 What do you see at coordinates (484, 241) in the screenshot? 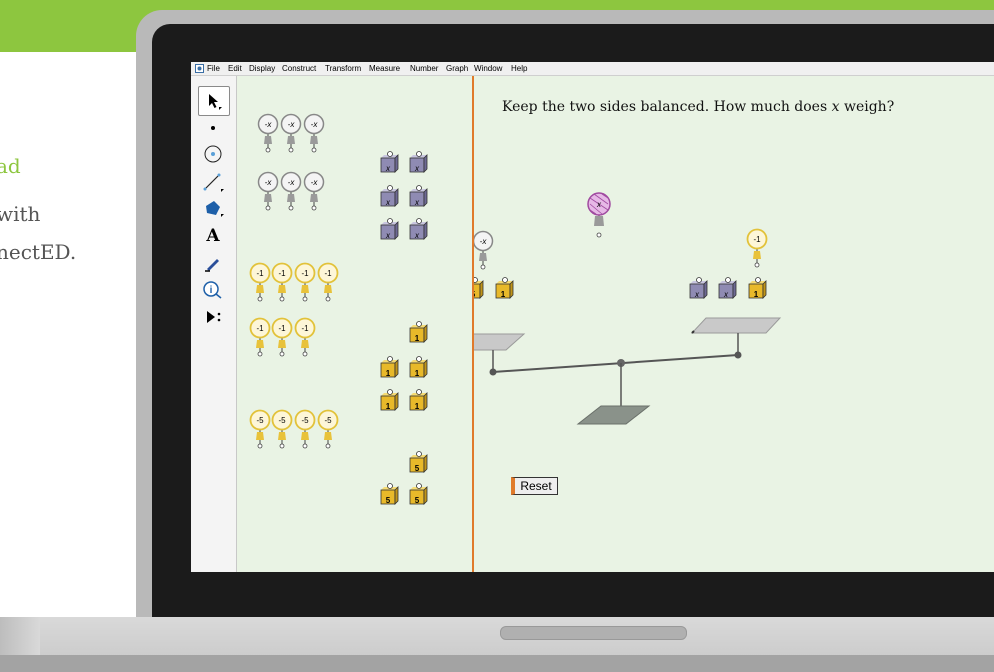
I see `left-balloon-label: -x` at bounding box center [484, 241].